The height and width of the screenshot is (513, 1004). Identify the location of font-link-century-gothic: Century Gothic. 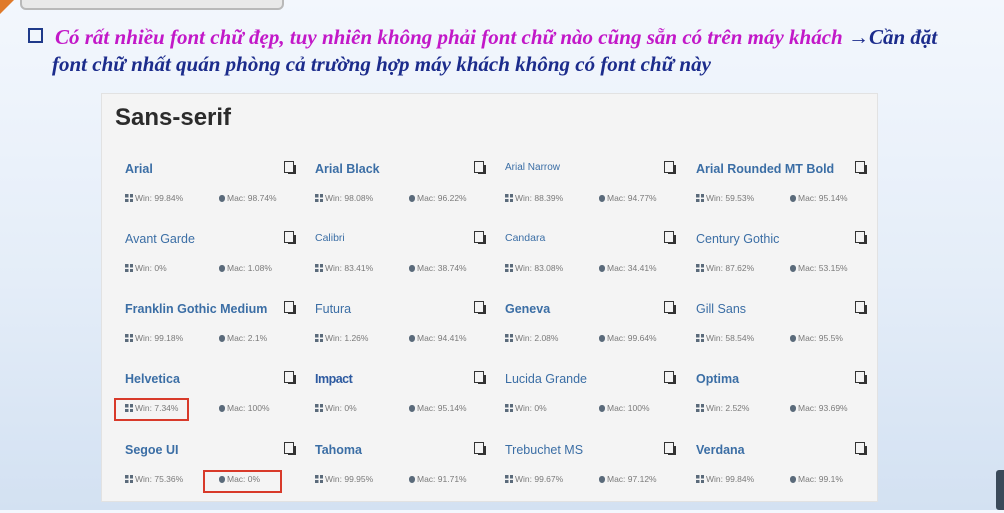
(737, 239).